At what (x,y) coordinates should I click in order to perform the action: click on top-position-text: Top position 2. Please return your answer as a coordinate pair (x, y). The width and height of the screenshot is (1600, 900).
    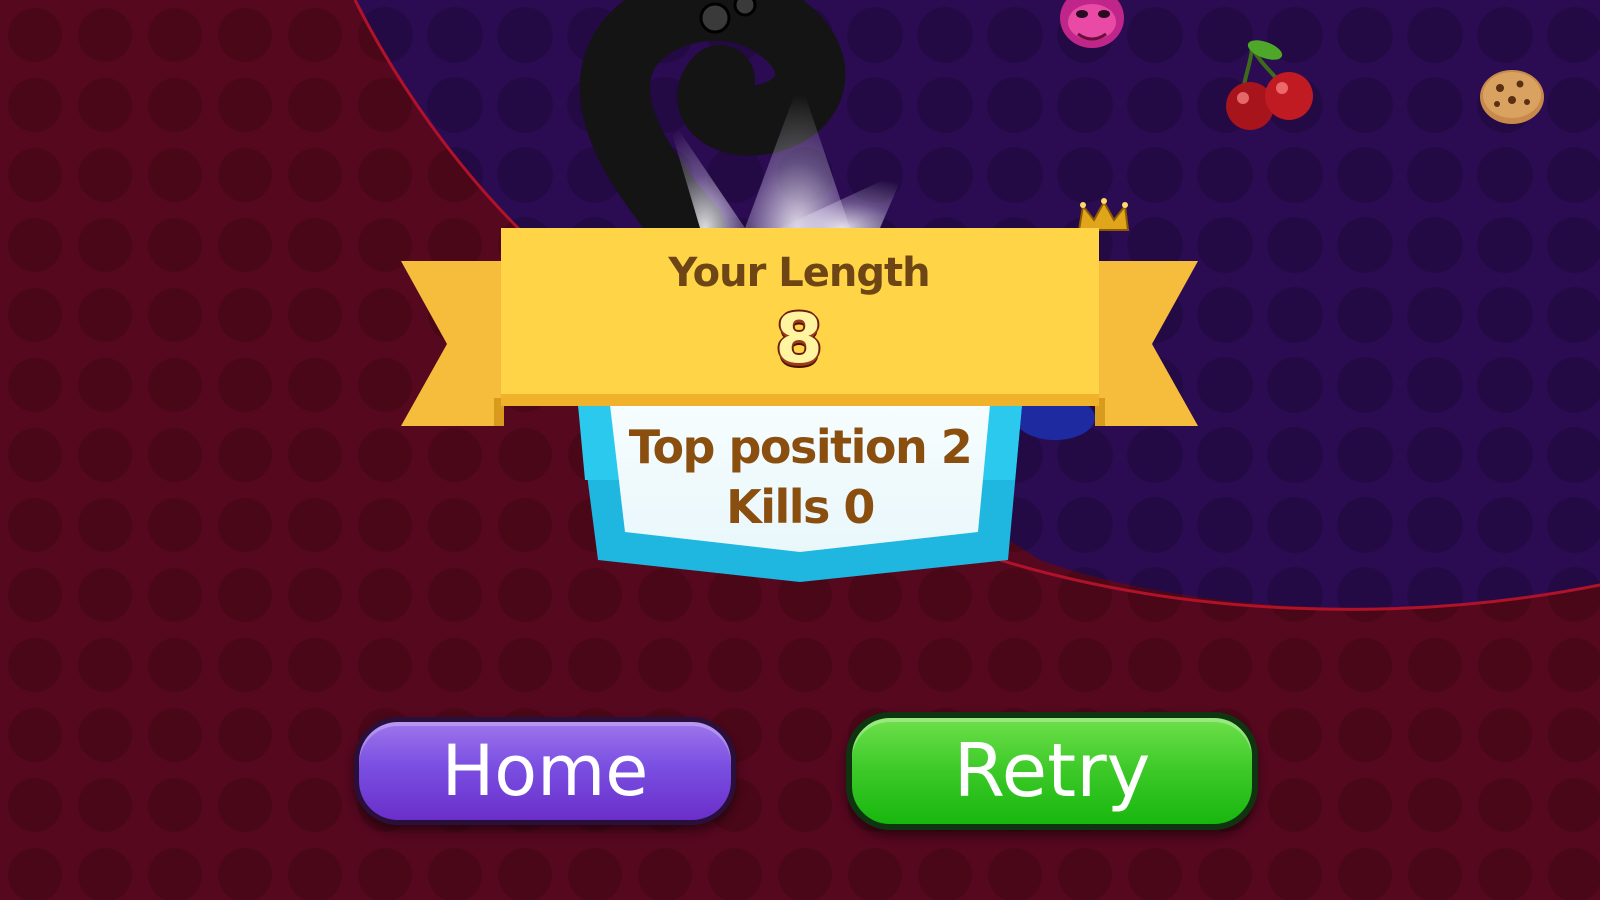
    Looking at the image, I should click on (800, 447).